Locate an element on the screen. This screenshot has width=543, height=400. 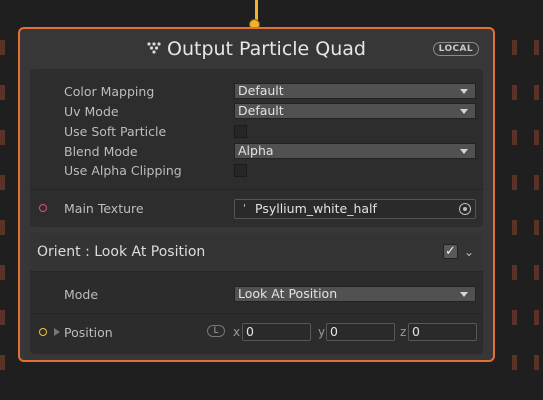
orient-block-header: Orient : Look At Position ✓ ⌄ is located at coordinates (256, 252).